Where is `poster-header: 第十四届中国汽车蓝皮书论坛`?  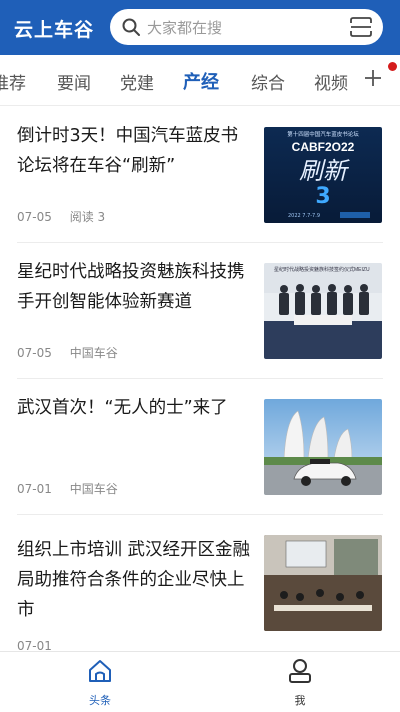
poster-header: 第十四届中国汽车蓝皮书论坛 is located at coordinates (323, 134).